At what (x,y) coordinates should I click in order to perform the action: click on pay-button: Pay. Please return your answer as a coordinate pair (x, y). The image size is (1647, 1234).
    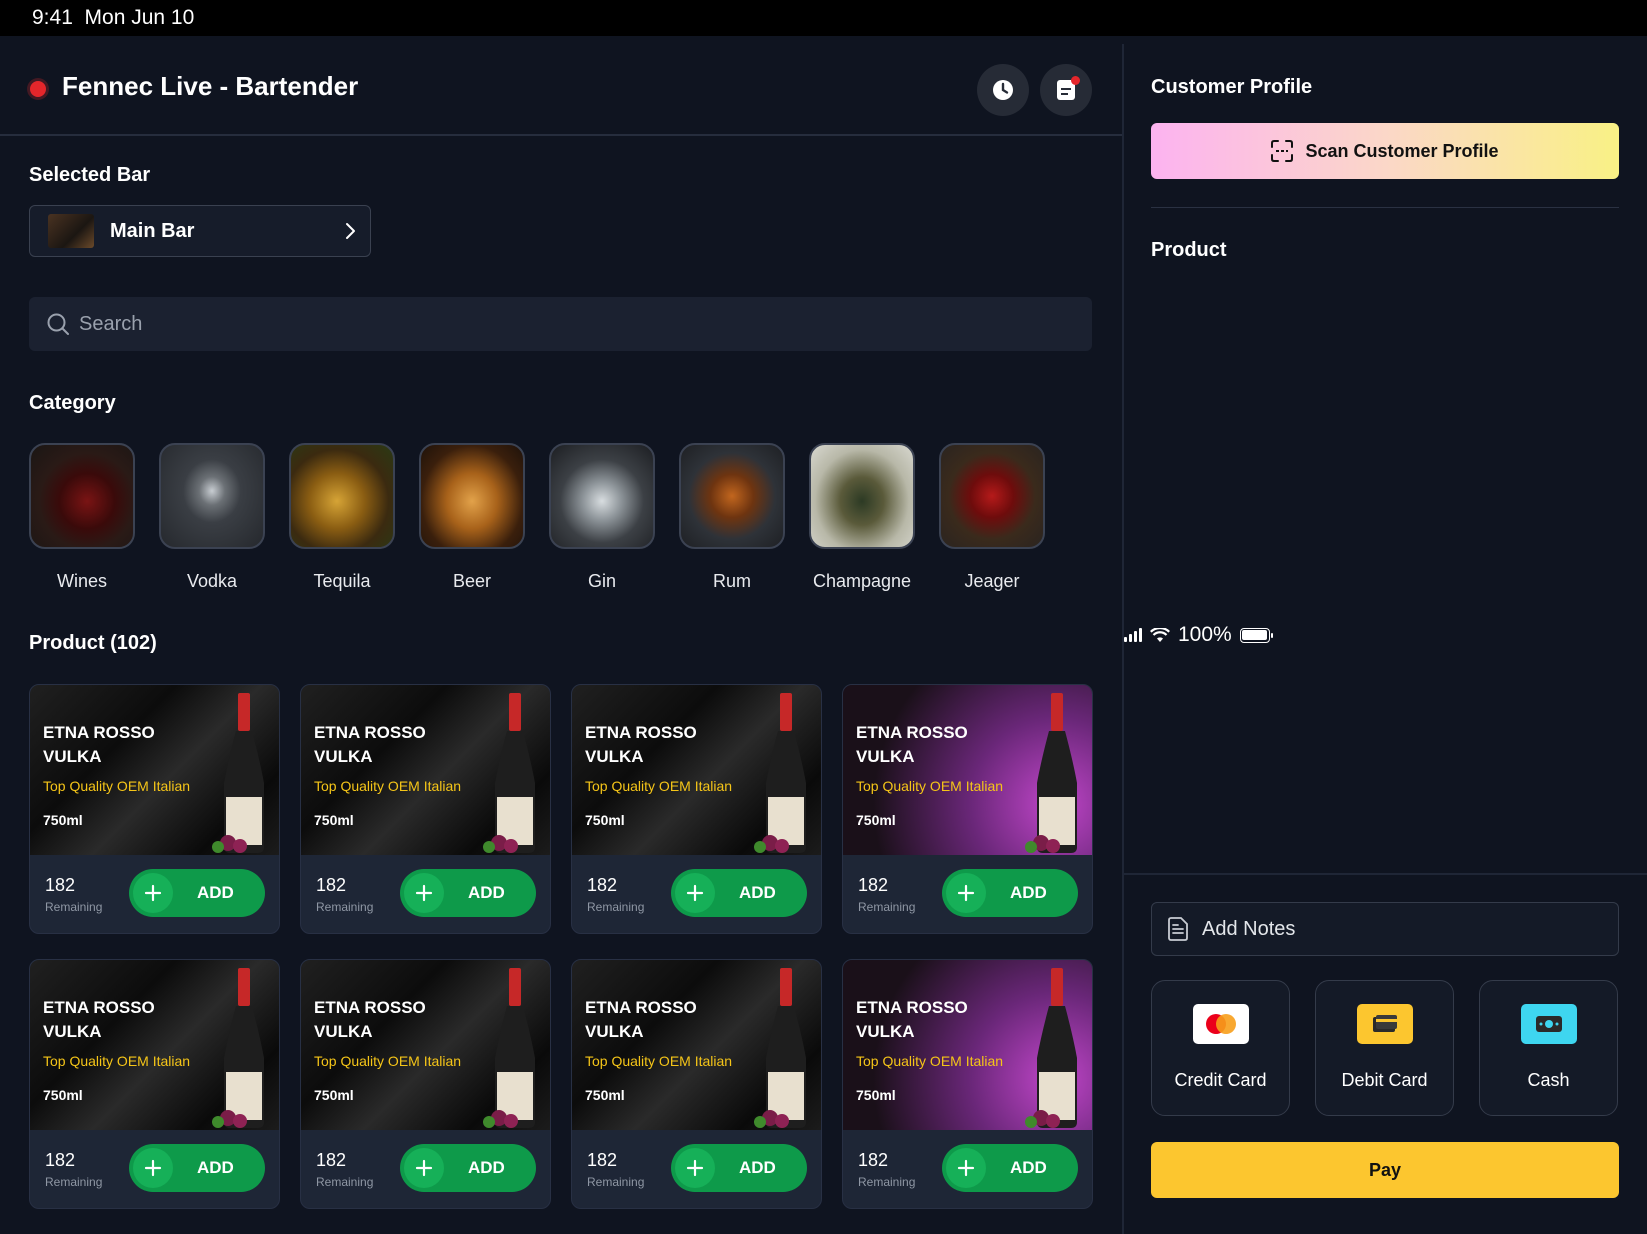
    Looking at the image, I should click on (1385, 1170).